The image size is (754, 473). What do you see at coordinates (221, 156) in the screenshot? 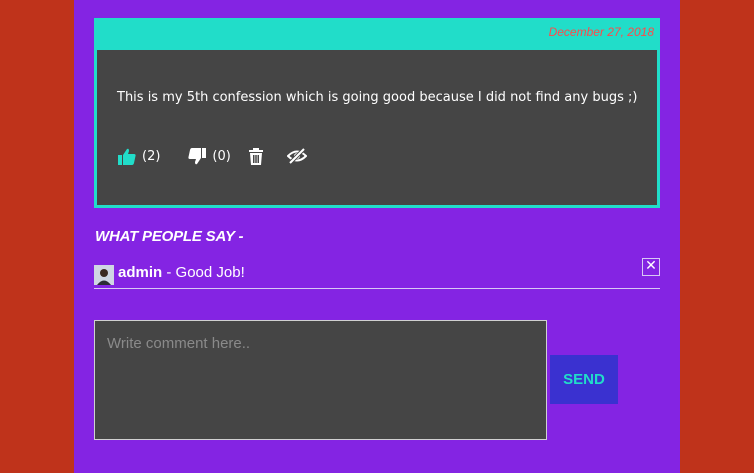
I see `dislike-count: (0)` at bounding box center [221, 156].